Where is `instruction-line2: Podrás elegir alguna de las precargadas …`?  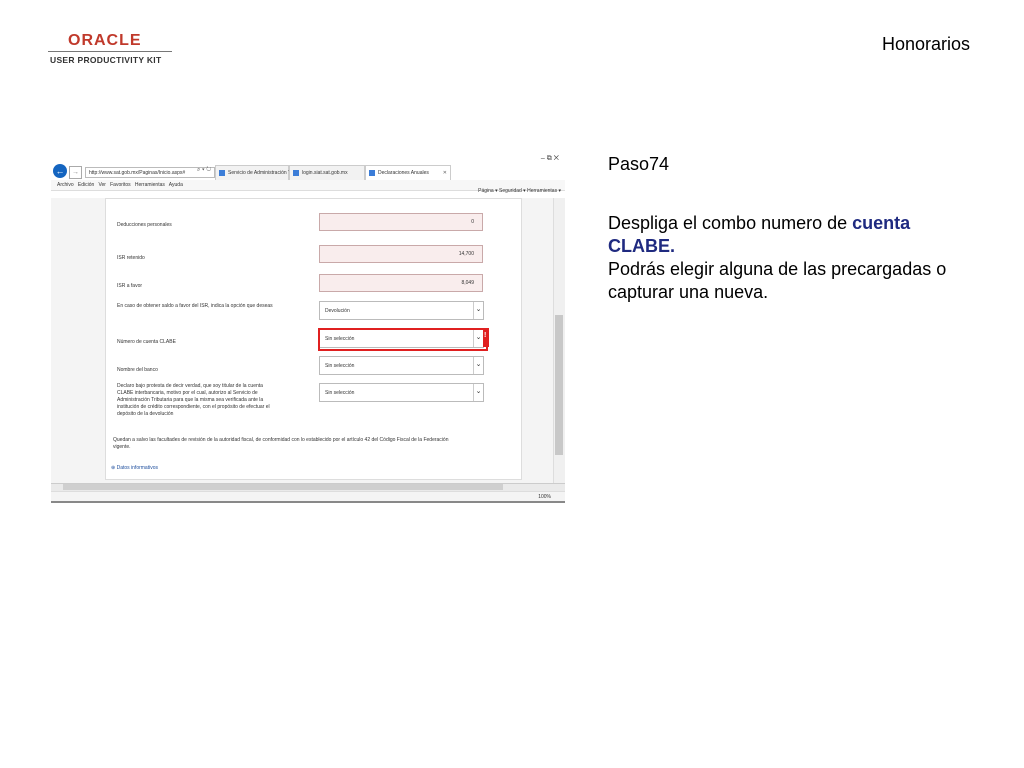 instruction-line2: Podrás elegir alguna de las precargadas … is located at coordinates (777, 280).